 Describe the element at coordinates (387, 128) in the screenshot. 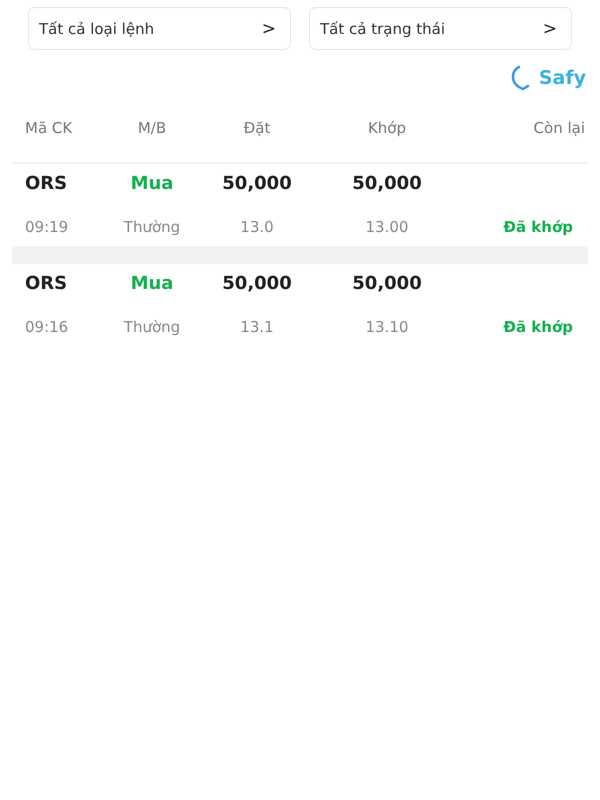

I see `column-header: Khớp` at that location.